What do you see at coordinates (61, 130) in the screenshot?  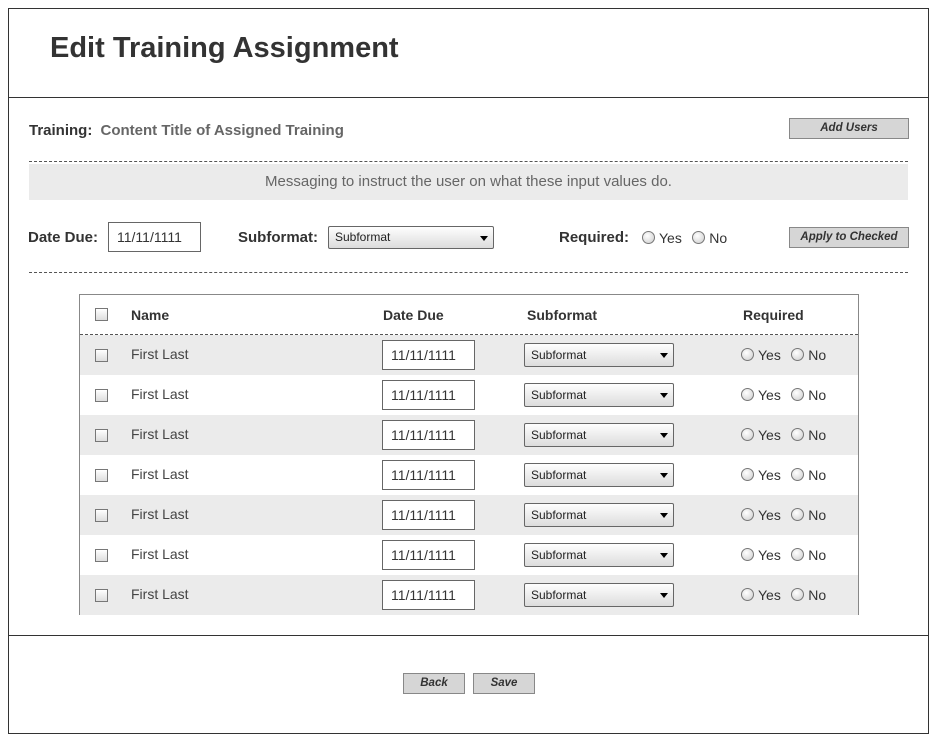 I see `training-label: Training:` at bounding box center [61, 130].